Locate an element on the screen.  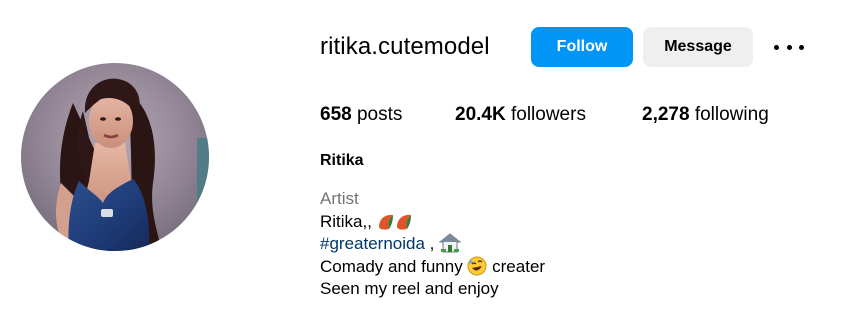
more-options-icon is located at coordinates (789, 47).